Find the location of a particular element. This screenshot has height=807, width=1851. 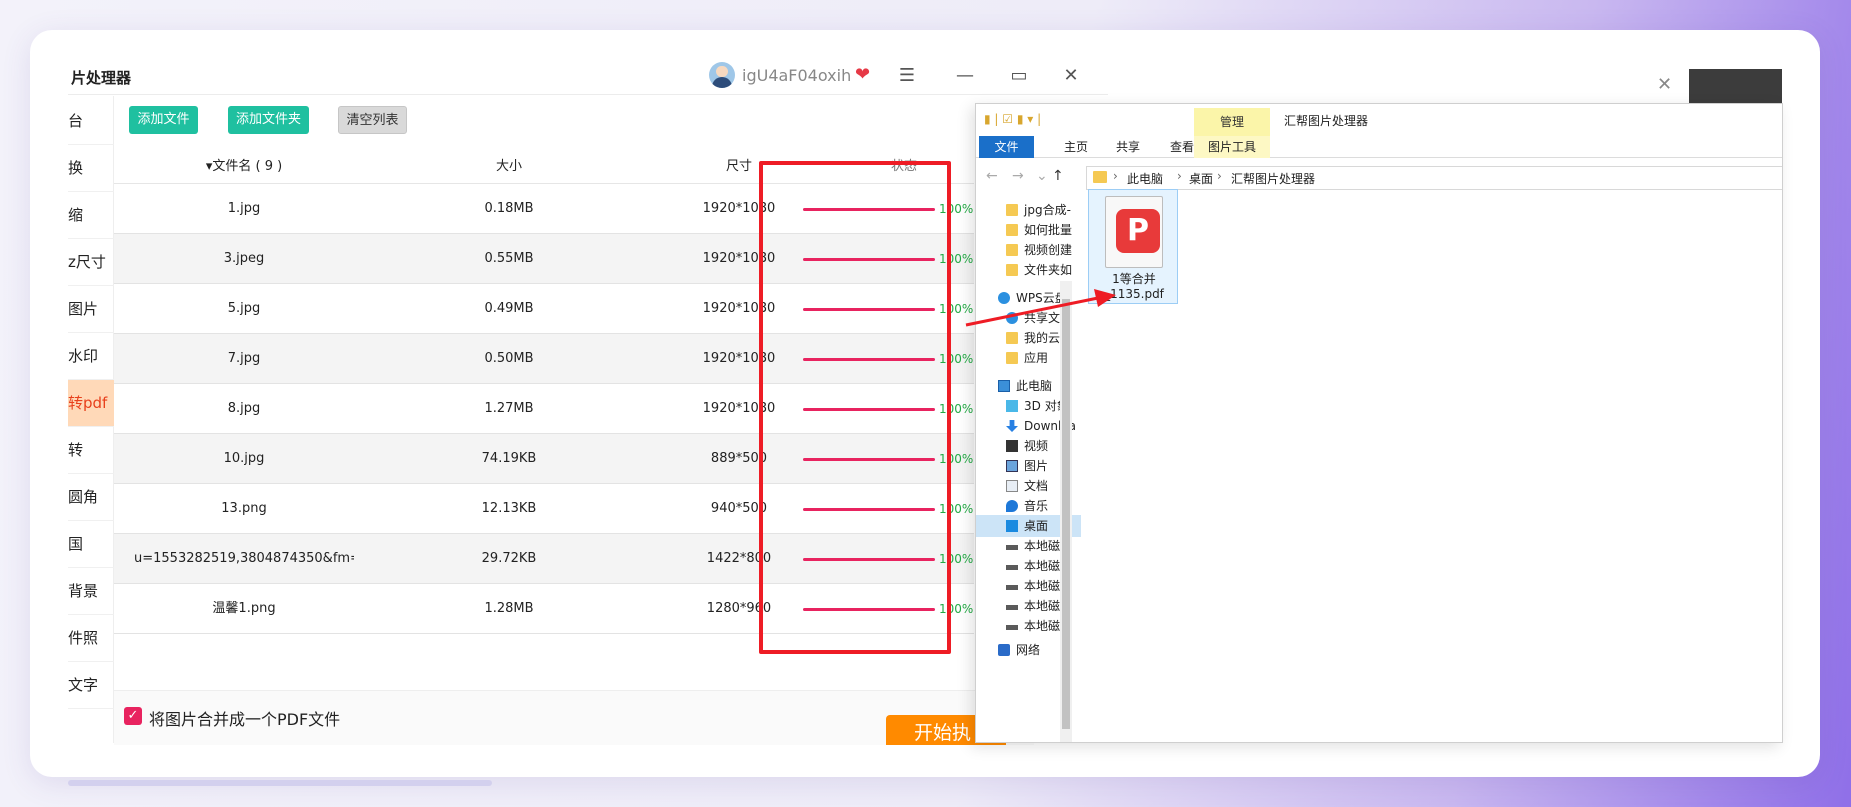

nav-item-label: 视频创建 is located at coordinates (1048, 250).